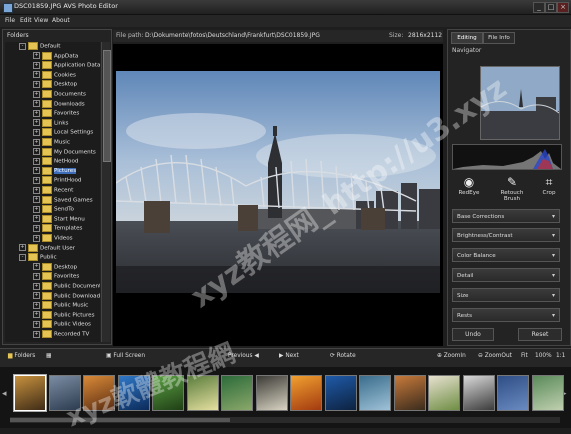  I want to click on folder-tree-item: + Recent, so click(53, 190).